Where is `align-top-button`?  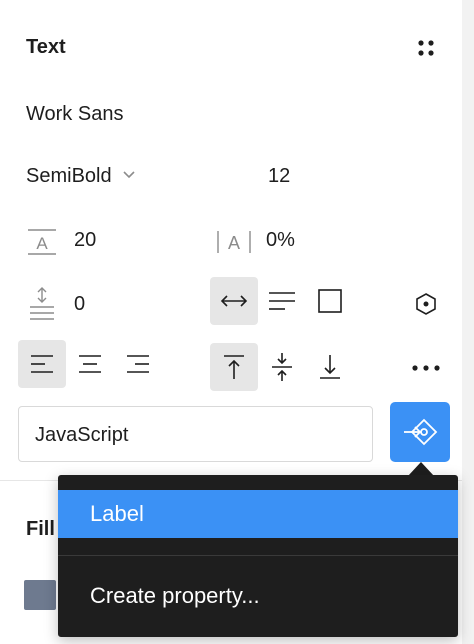
align-top-button is located at coordinates (234, 367).